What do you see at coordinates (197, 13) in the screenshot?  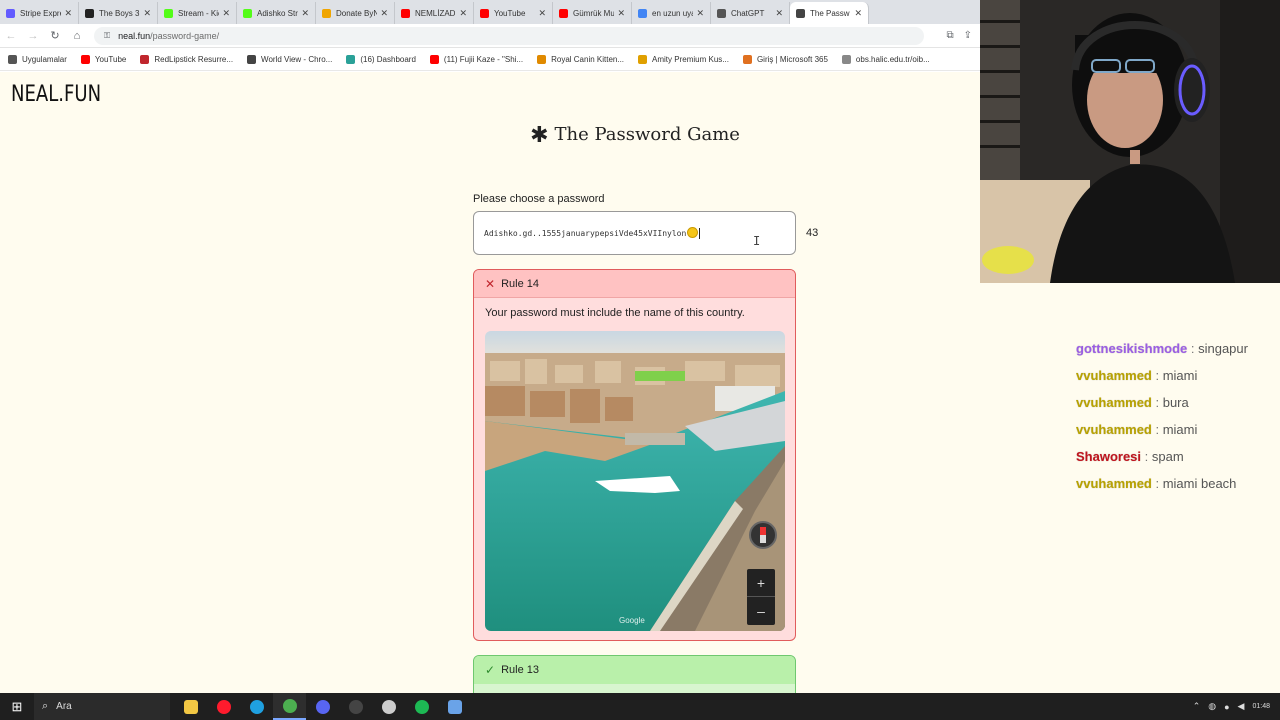 I see `browser-tab: Stream - Kick✕` at bounding box center [197, 13].